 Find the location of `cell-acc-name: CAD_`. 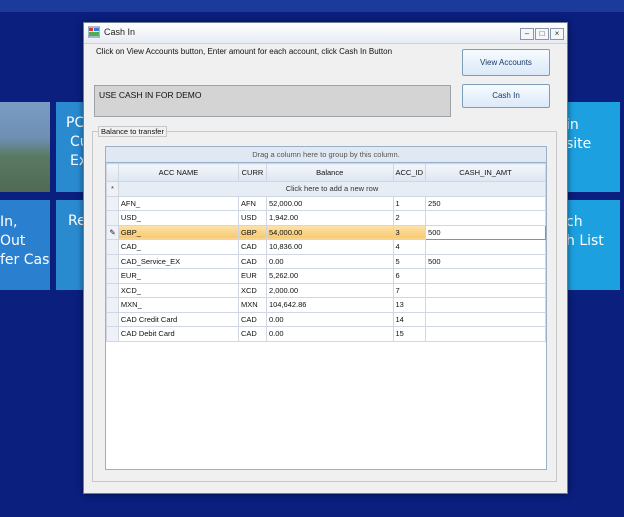

cell-acc-name: CAD_ is located at coordinates (178, 247).